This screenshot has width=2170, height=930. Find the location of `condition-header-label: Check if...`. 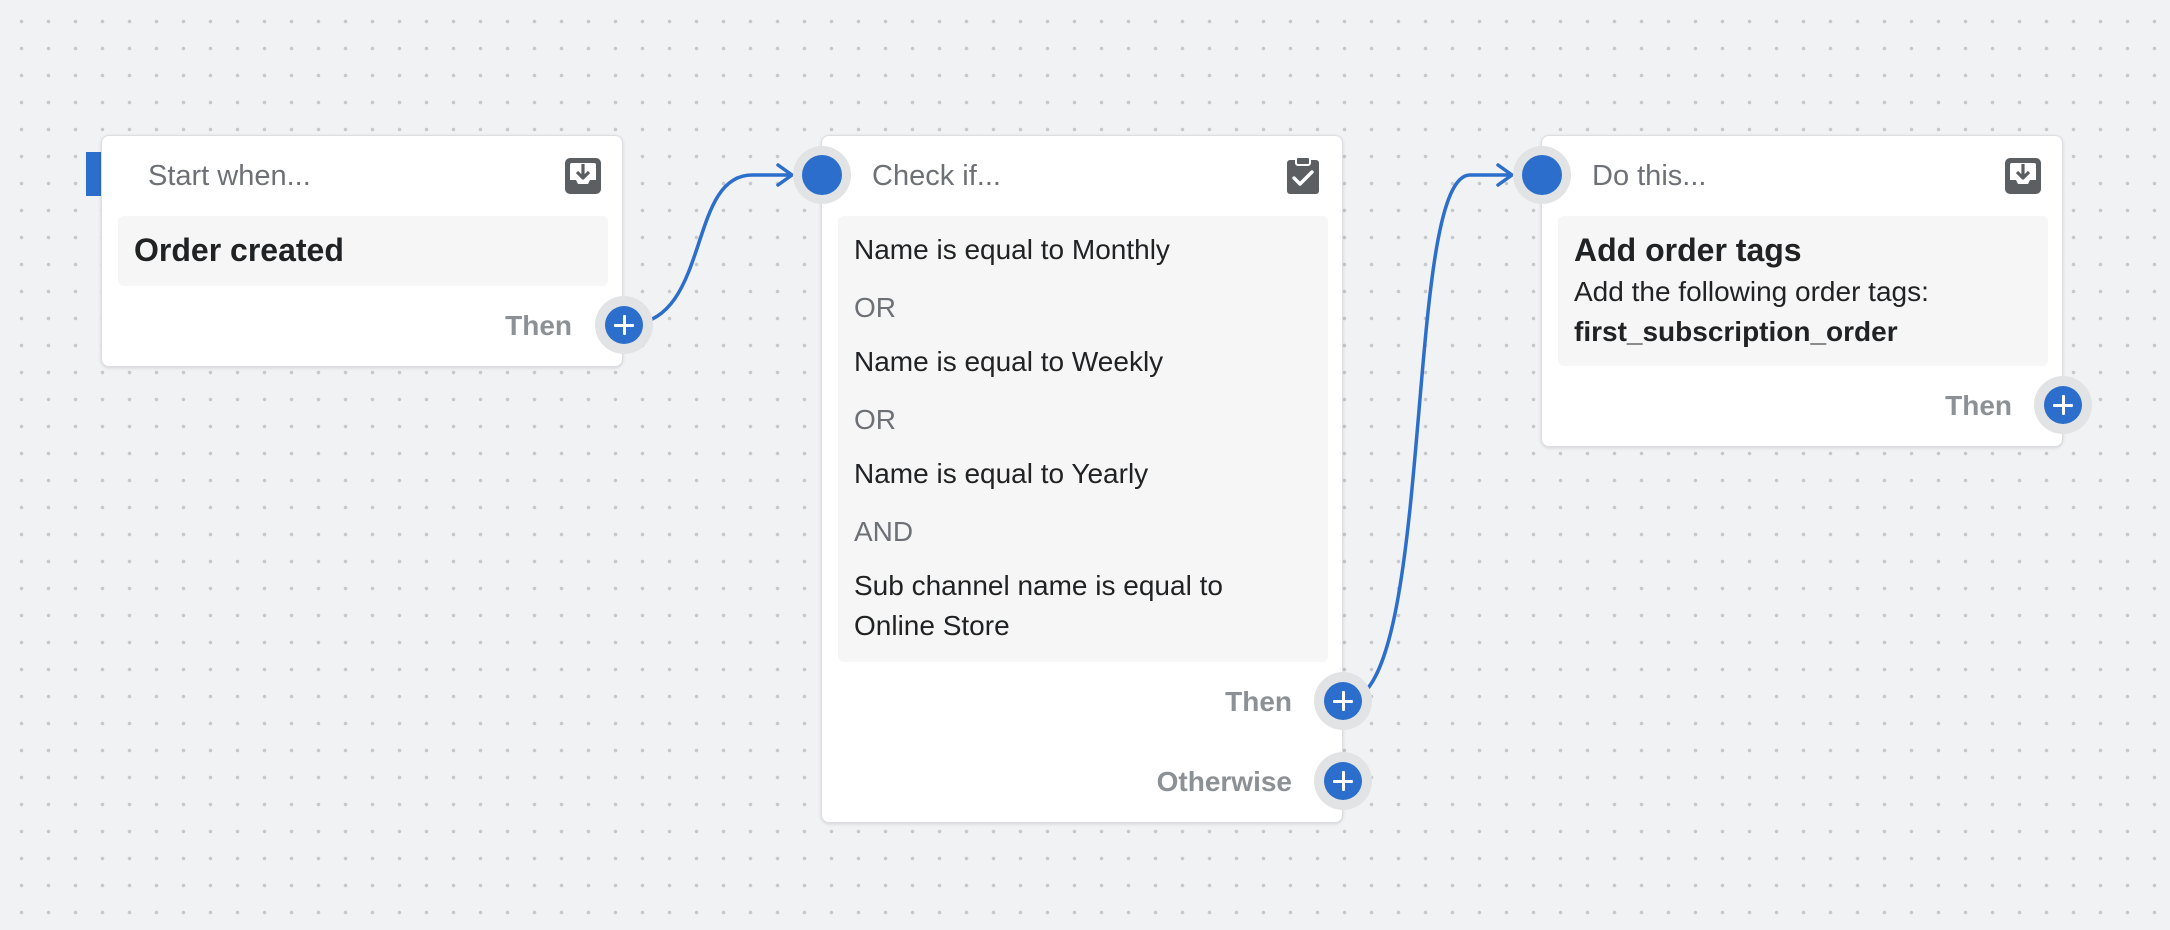

condition-header-label: Check if... is located at coordinates (936, 176).